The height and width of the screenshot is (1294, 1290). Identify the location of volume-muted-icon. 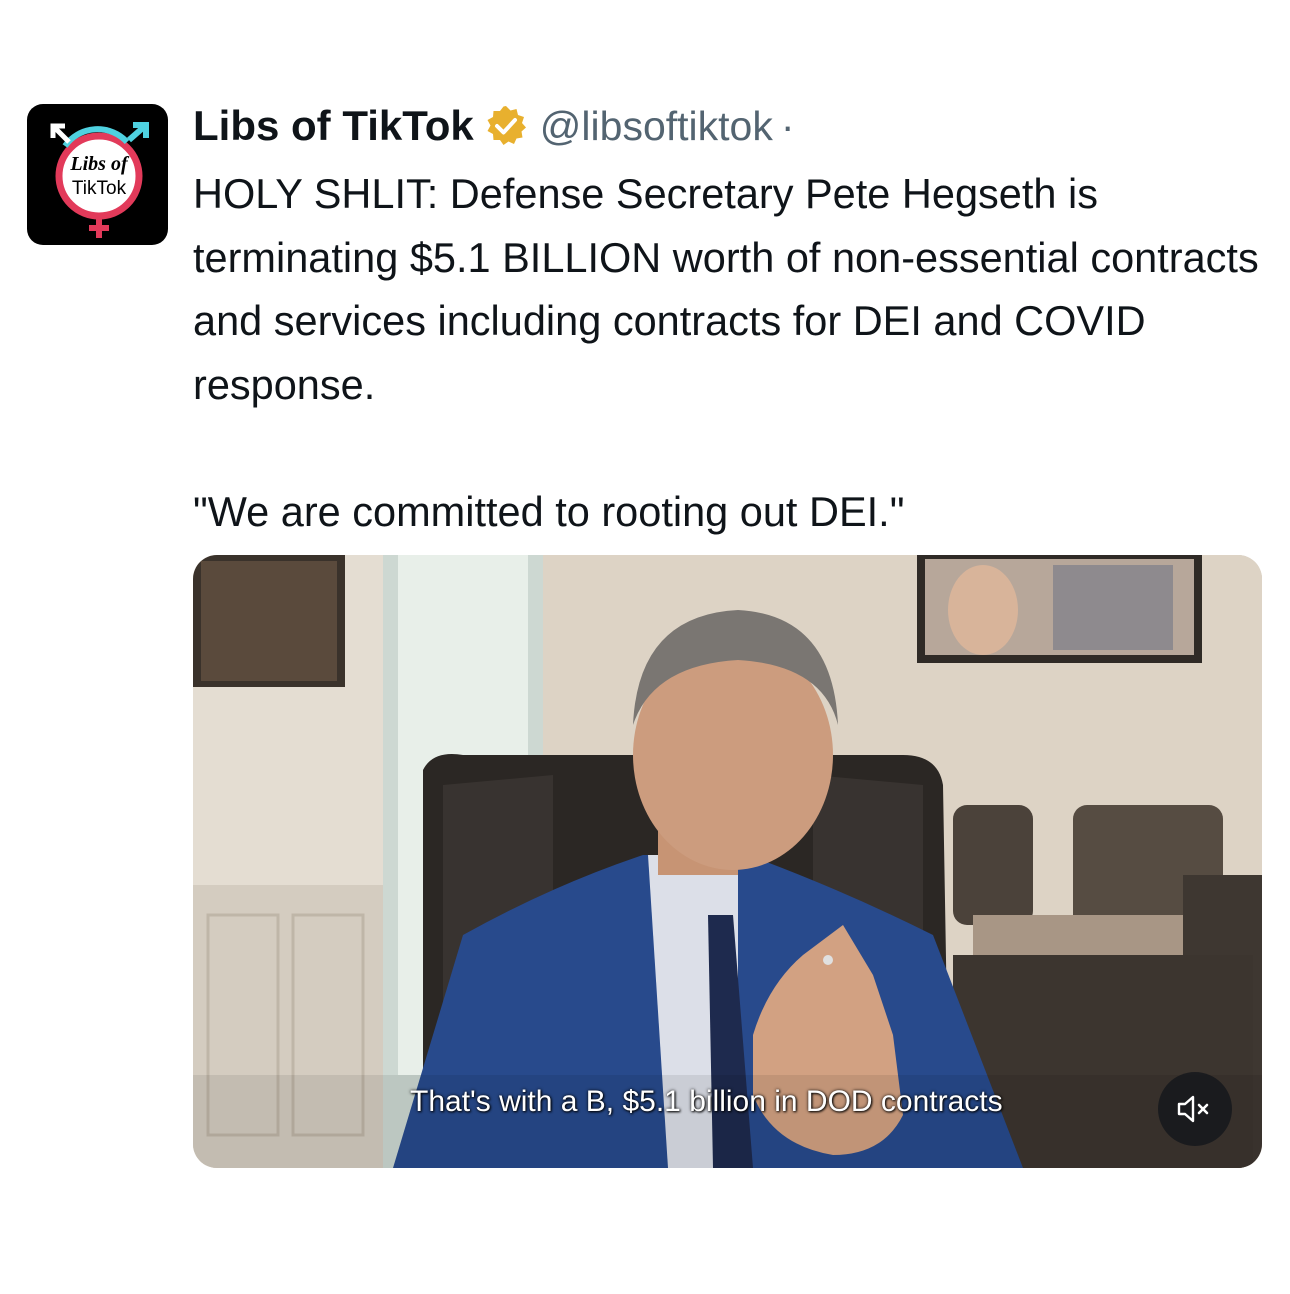
(1193, 1109).